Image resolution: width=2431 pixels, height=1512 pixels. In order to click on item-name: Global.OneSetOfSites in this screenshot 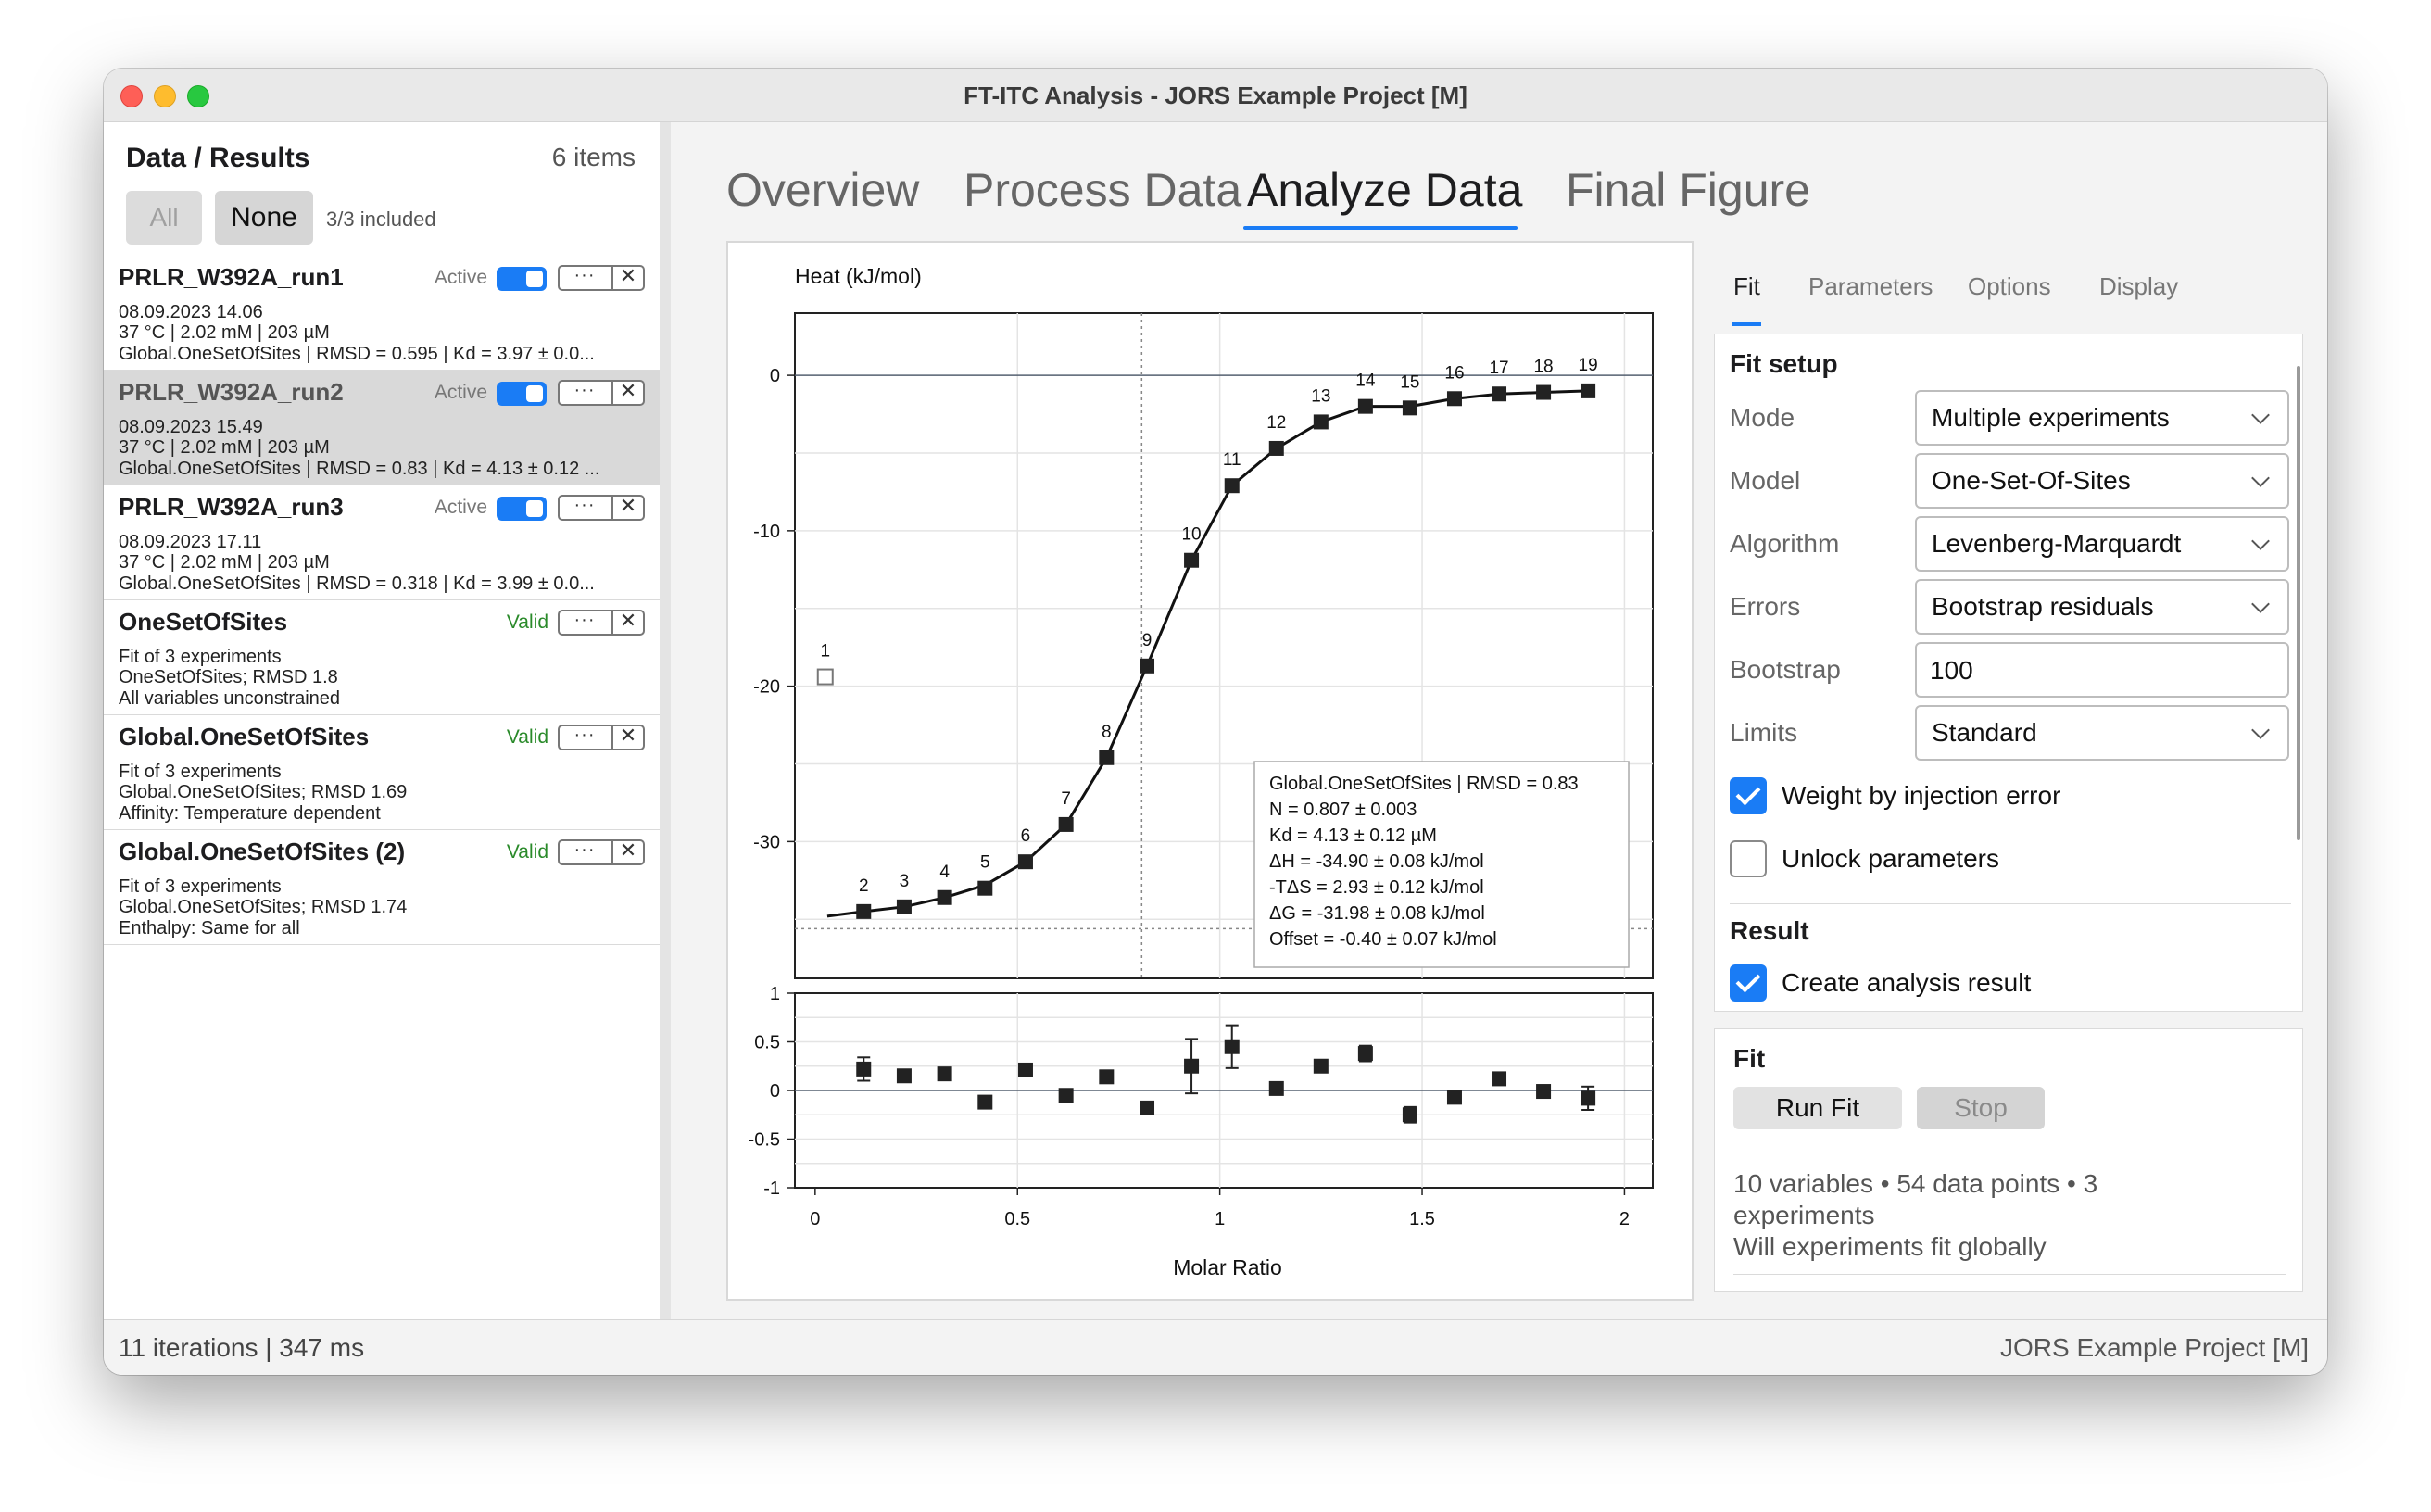, I will do `click(244, 736)`.